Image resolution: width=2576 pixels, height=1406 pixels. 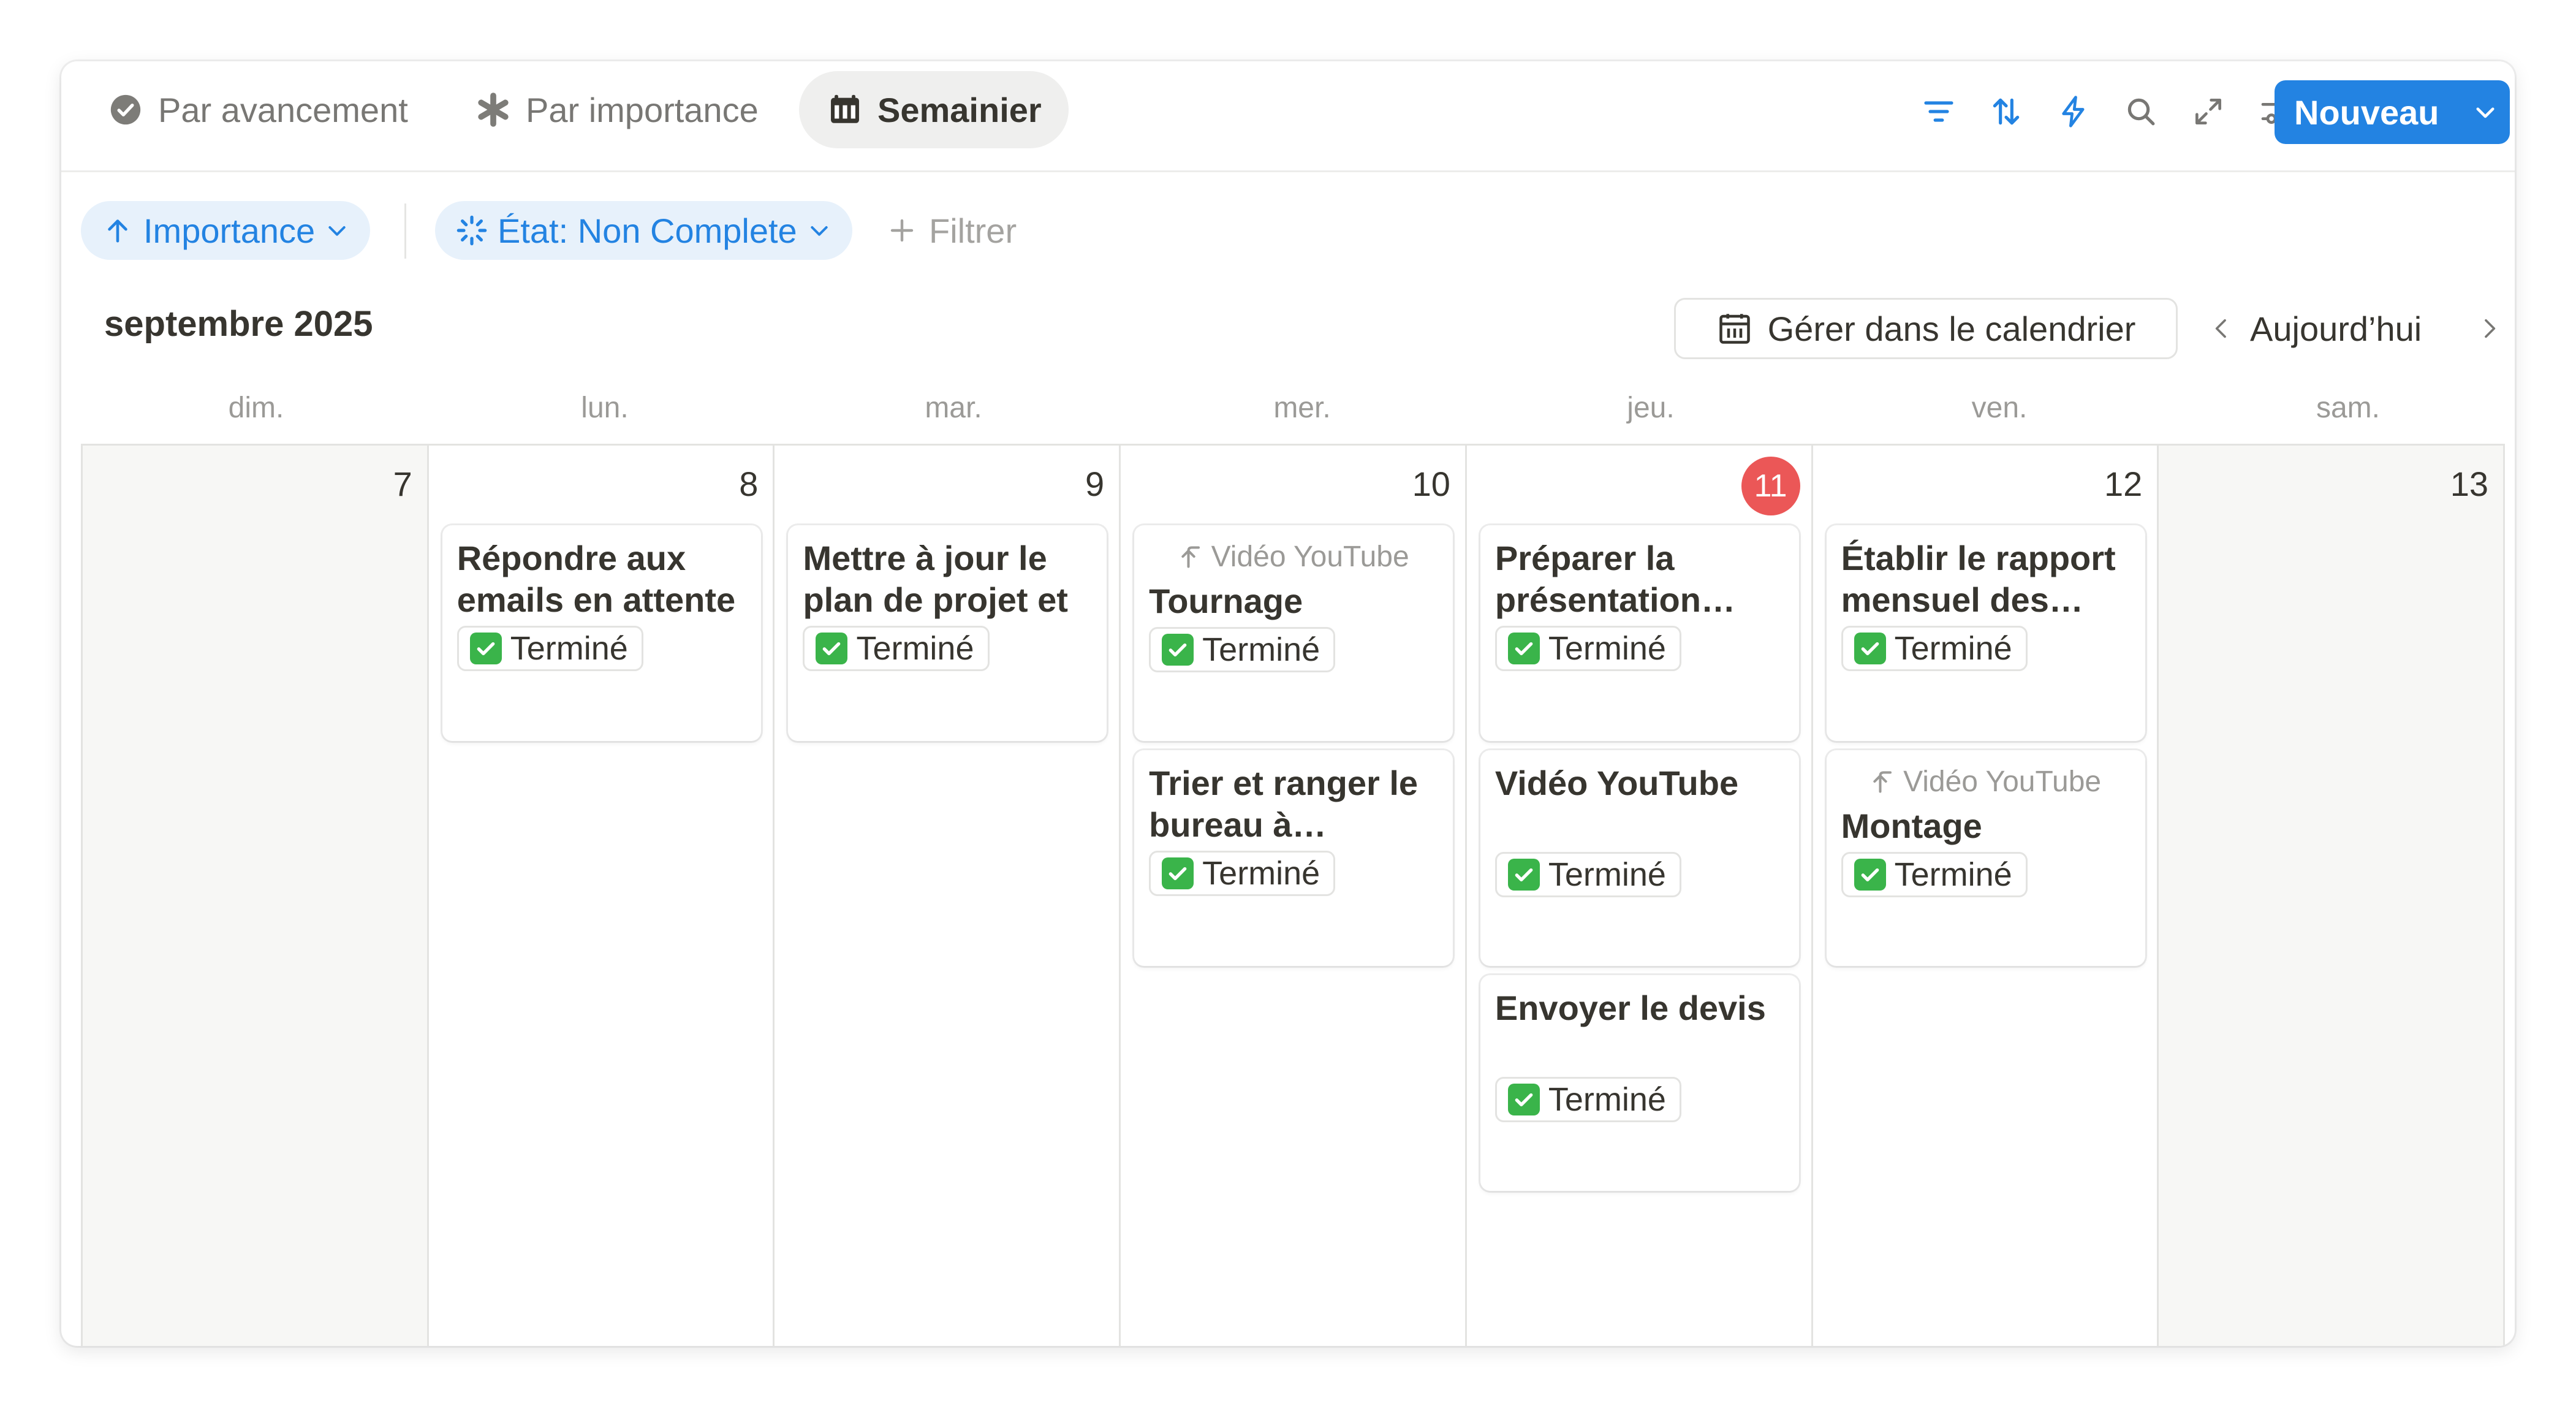 I want to click on day-number: 9, so click(x=1095, y=484).